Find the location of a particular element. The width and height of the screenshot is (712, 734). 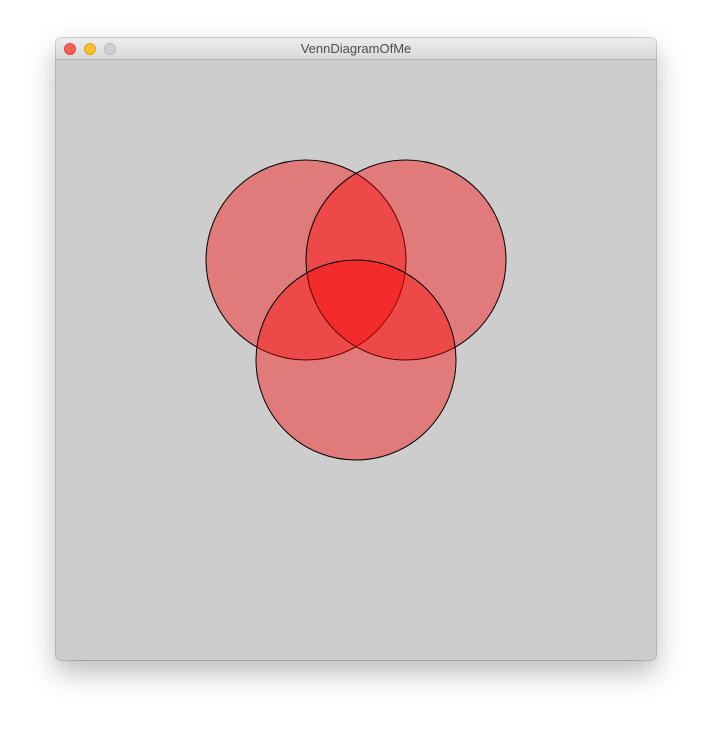

bottom-circle is located at coordinates (356, 360).